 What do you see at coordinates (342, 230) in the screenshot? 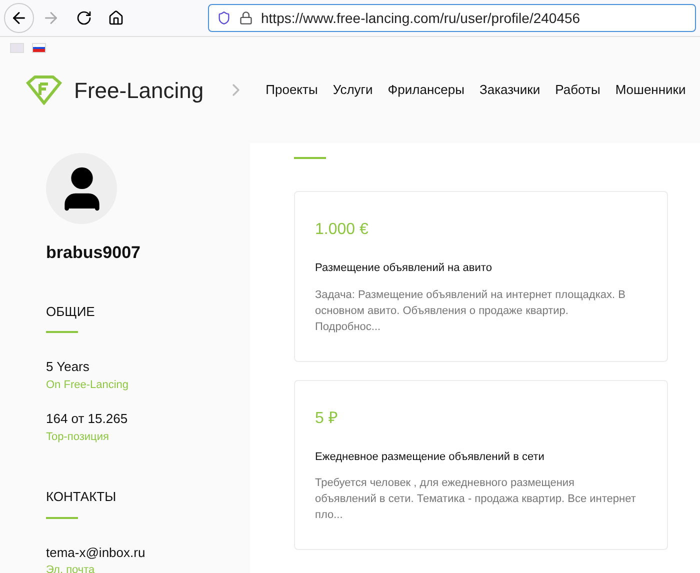
I see `project-price: 1.000 €` at bounding box center [342, 230].